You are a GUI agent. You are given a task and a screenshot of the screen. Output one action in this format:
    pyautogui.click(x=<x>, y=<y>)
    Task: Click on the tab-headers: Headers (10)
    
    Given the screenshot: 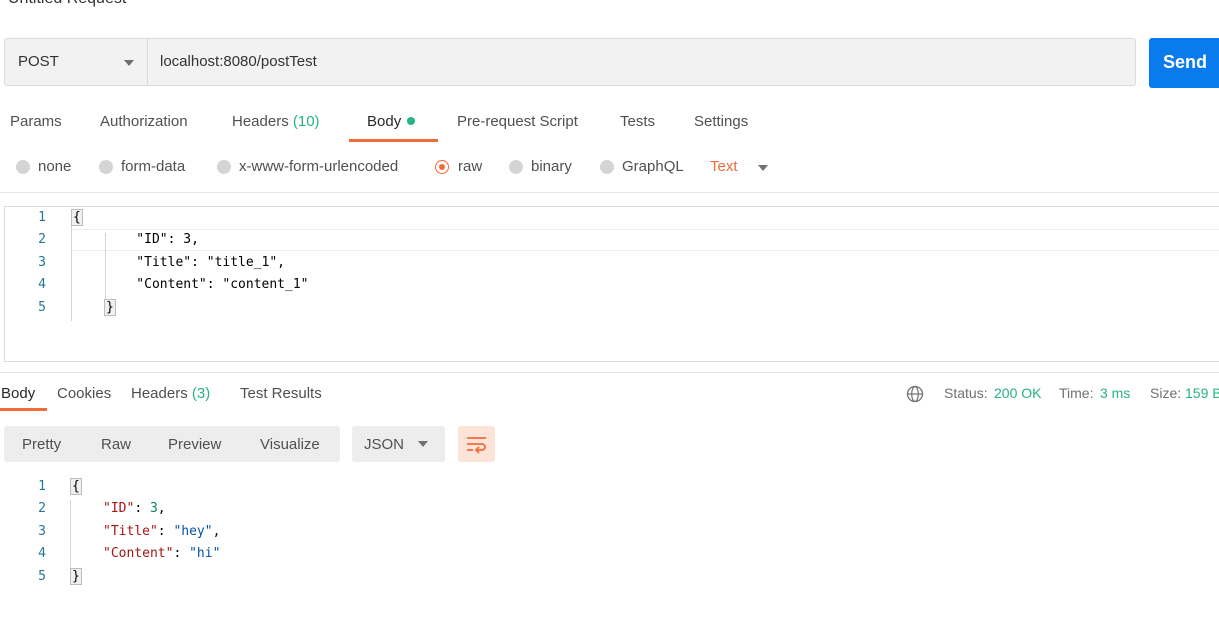 What is the action you would take?
    pyautogui.click(x=276, y=121)
    